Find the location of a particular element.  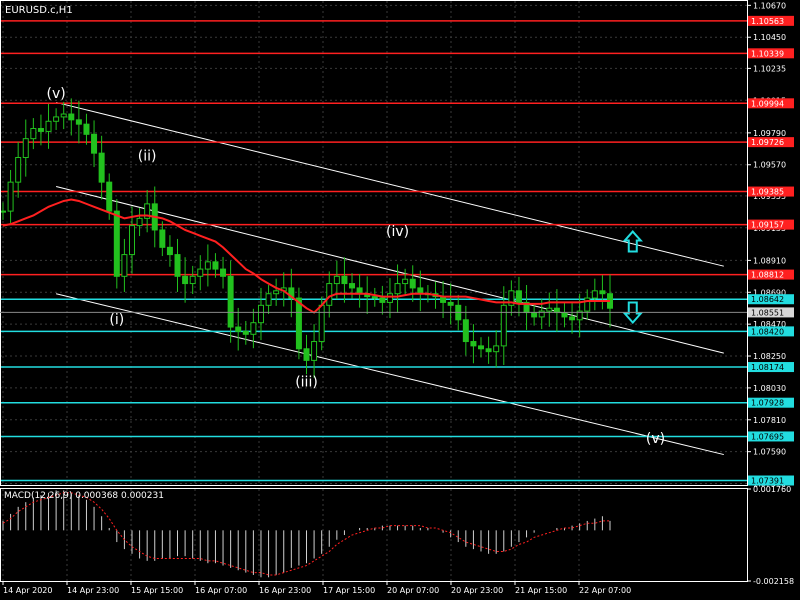

level-price-text: 1.09994 is located at coordinates (767, 103).